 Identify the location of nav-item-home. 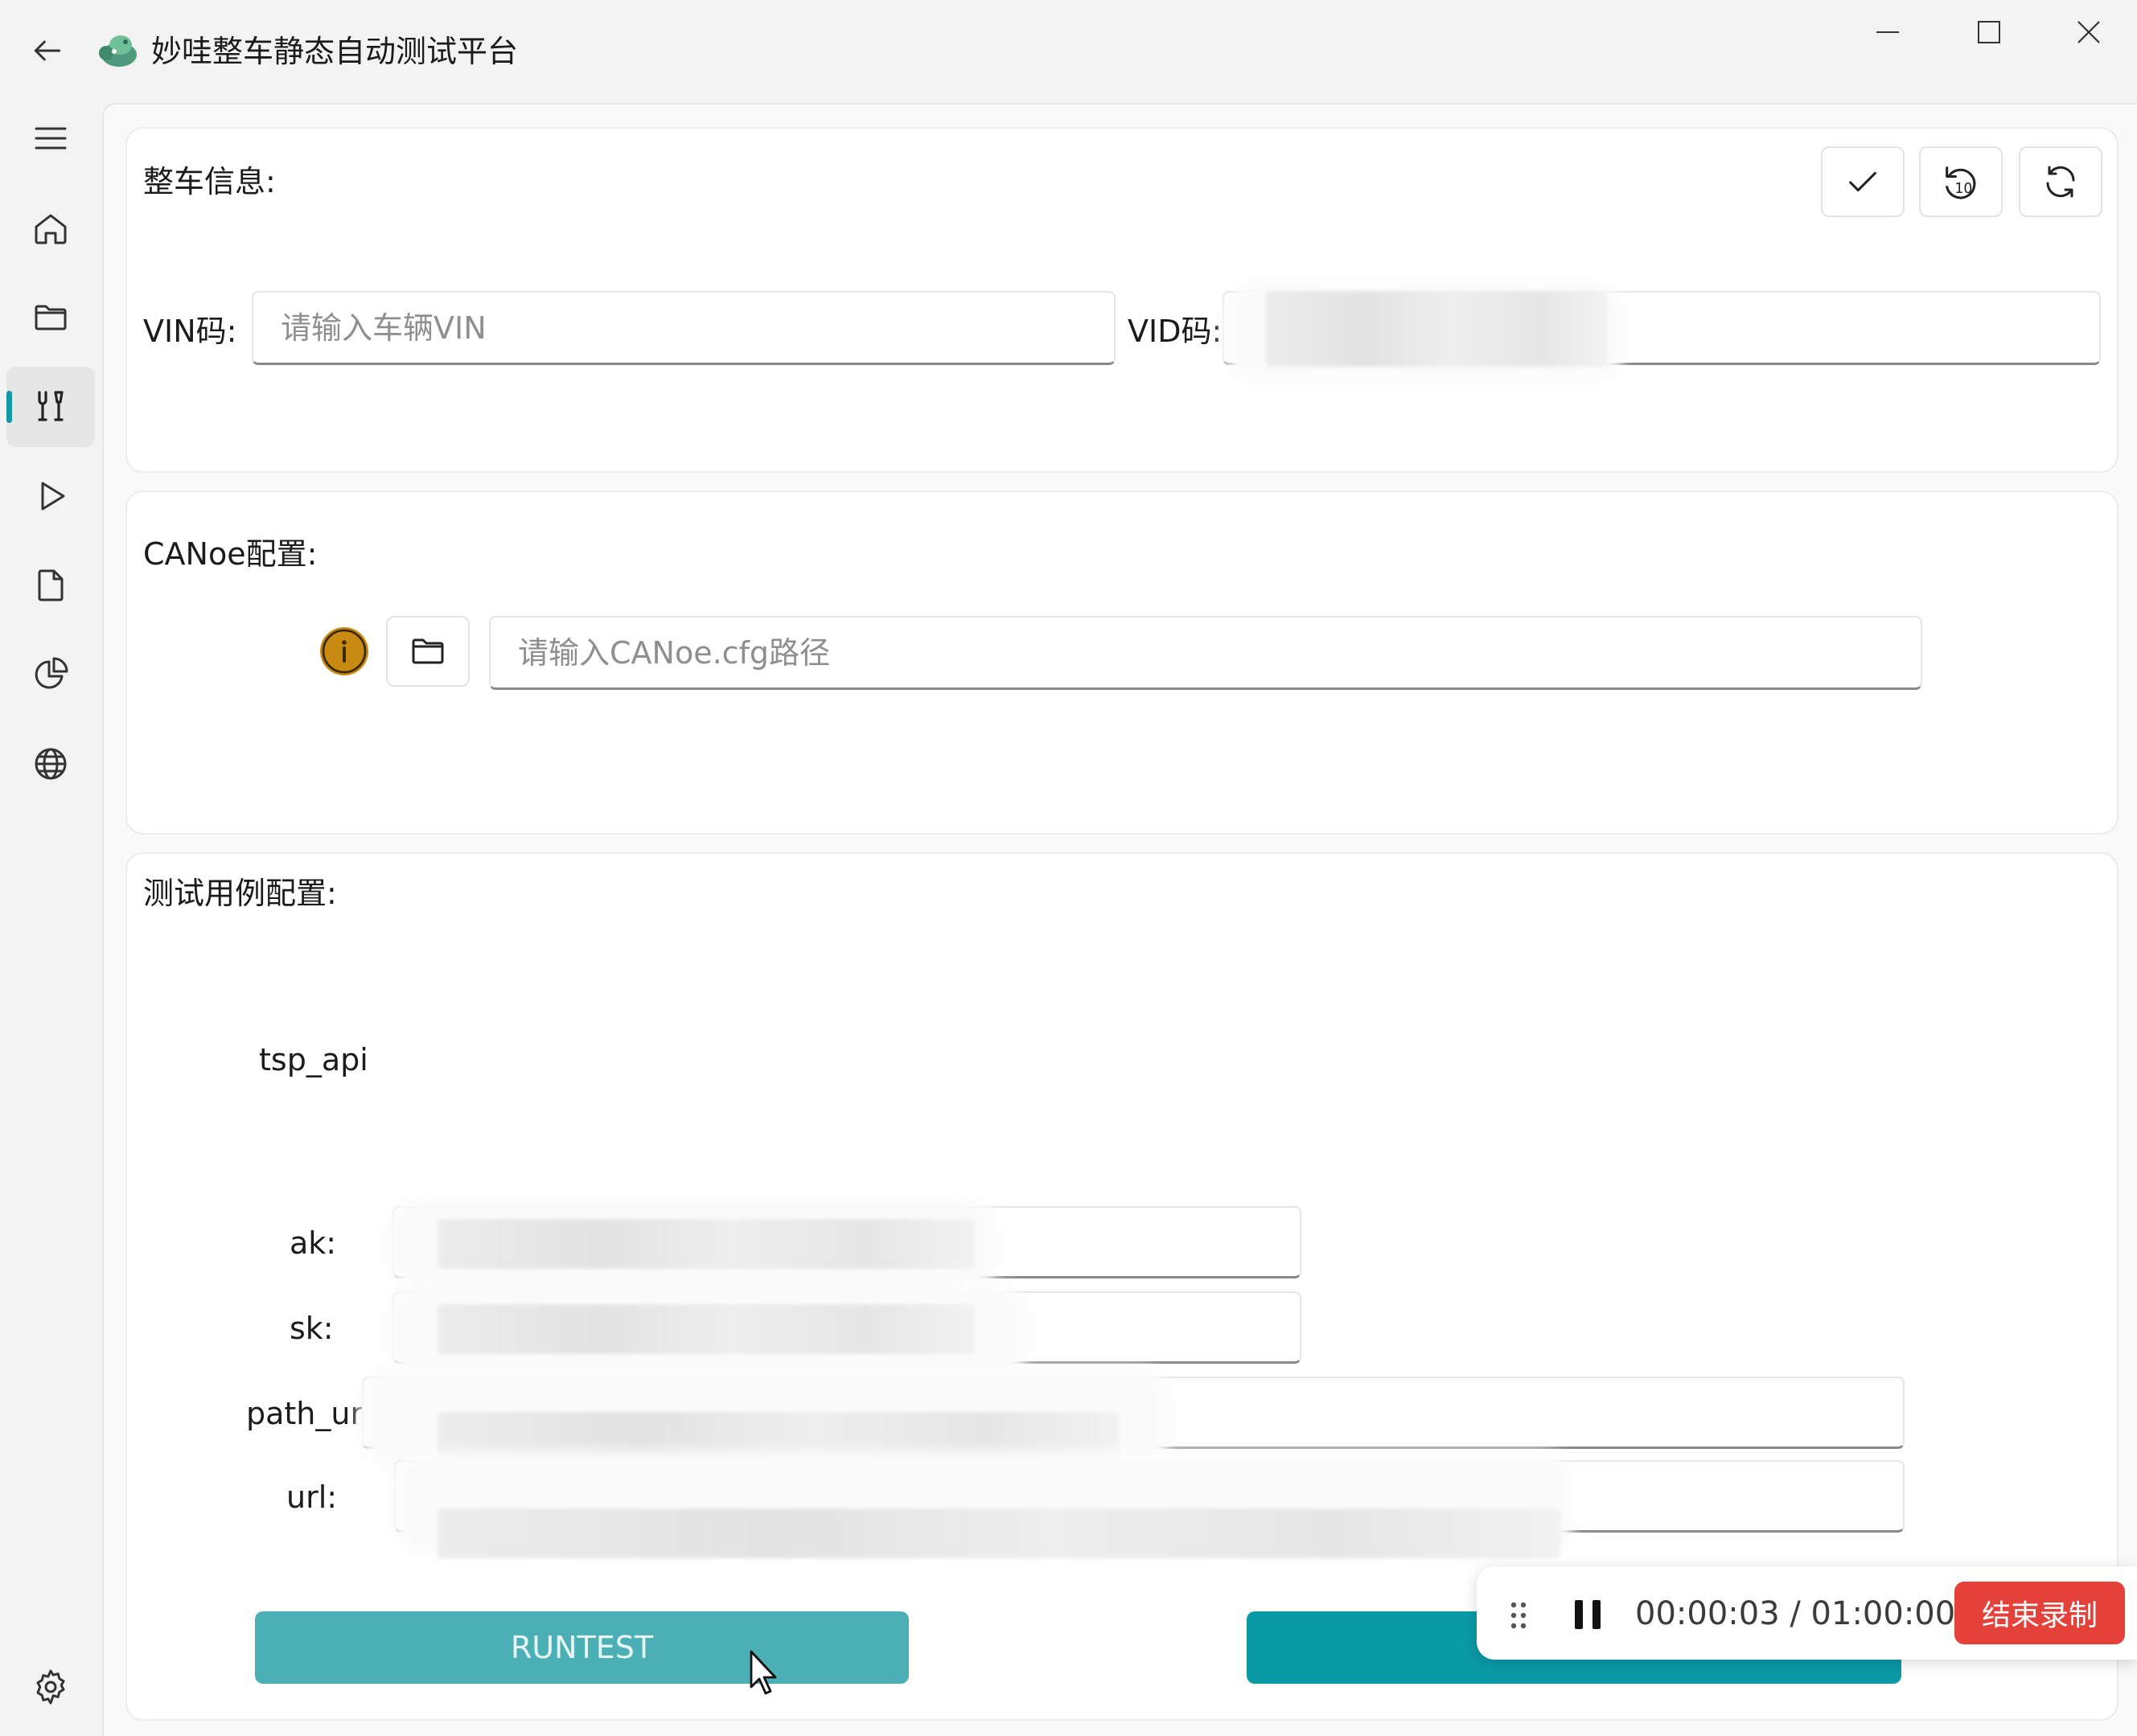
(50, 228).